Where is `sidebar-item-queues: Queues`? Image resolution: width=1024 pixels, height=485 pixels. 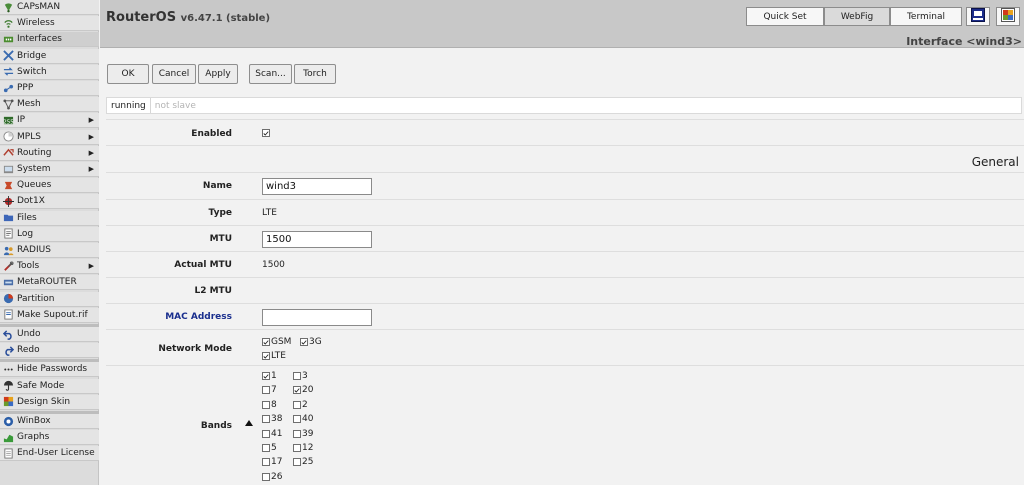
sidebar-item-queues: Queues is located at coordinates (49, 186).